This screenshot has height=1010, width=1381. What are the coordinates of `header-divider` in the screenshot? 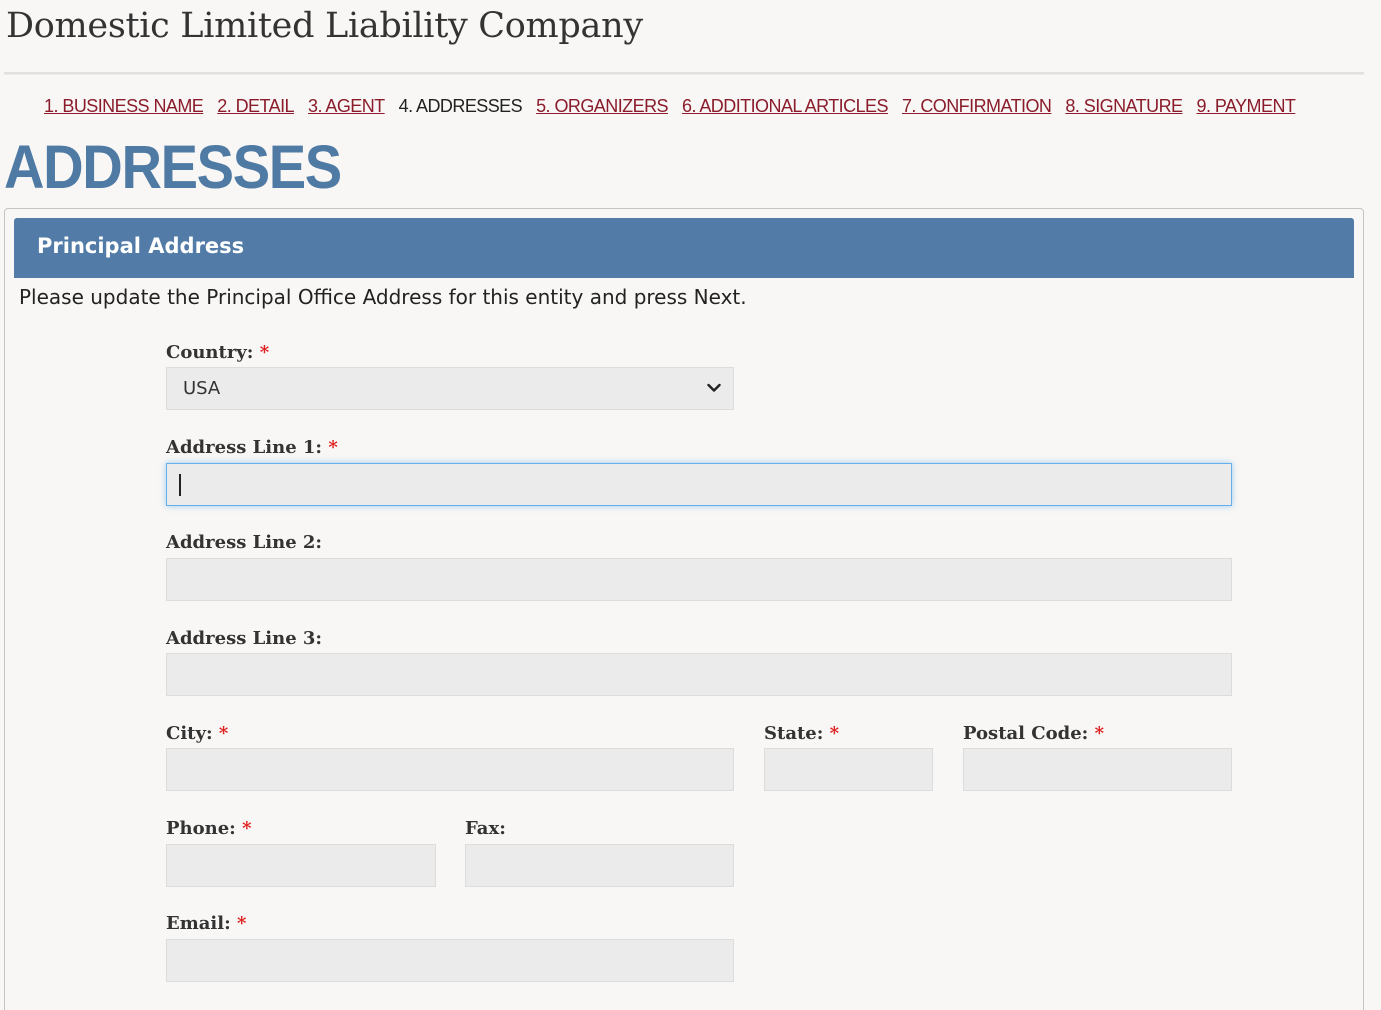 It's located at (684, 73).